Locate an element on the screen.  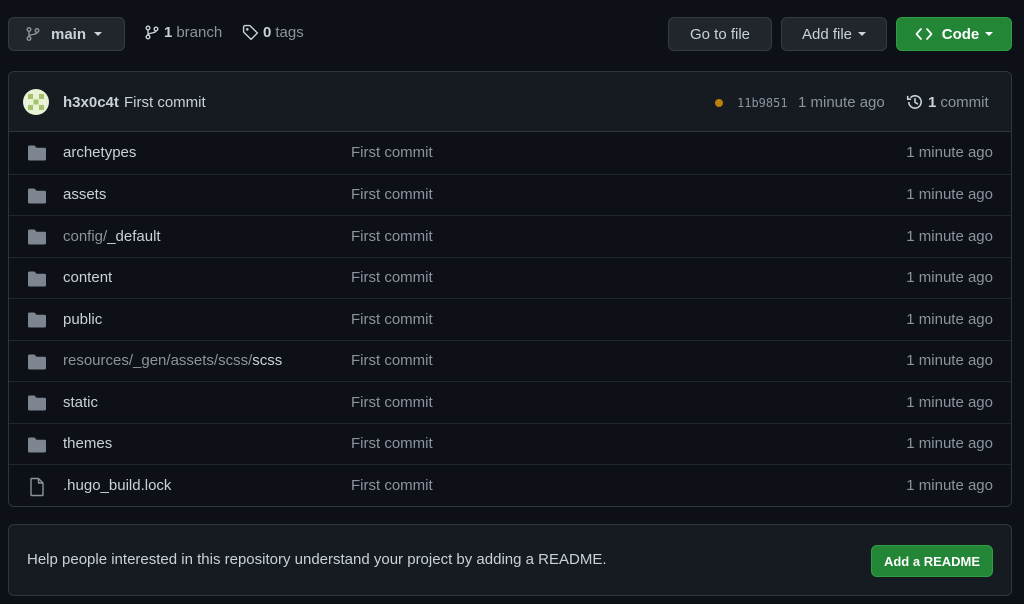
commit-author: h3x0c4t is located at coordinates (91, 102).